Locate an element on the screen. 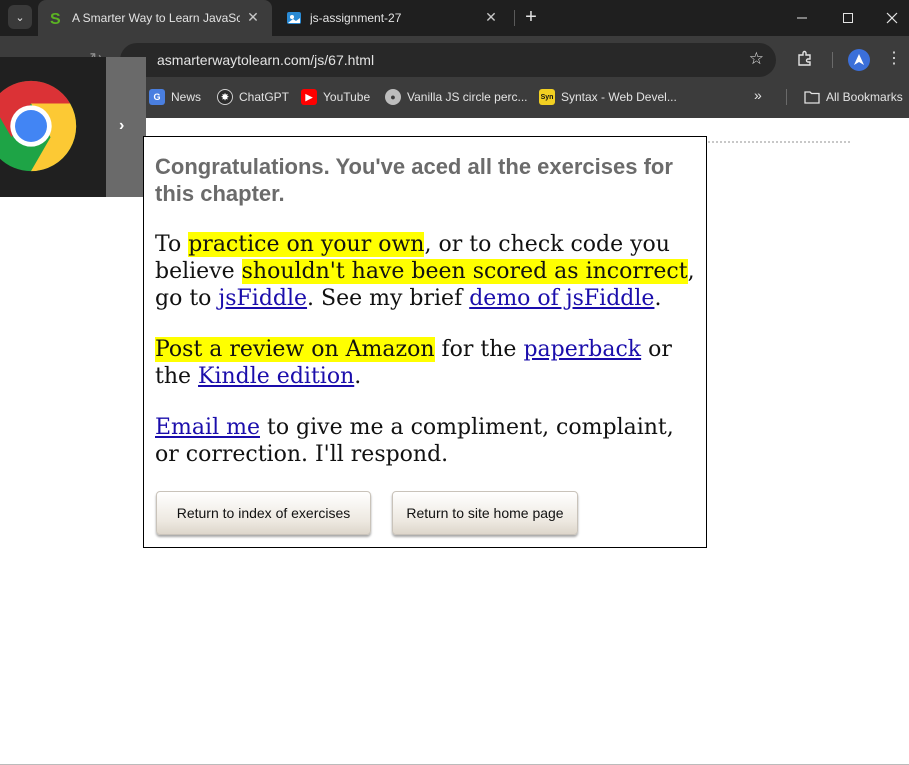 The width and height of the screenshot is (909, 765). chevron-down-icon: ⌄ is located at coordinates (20, 17).